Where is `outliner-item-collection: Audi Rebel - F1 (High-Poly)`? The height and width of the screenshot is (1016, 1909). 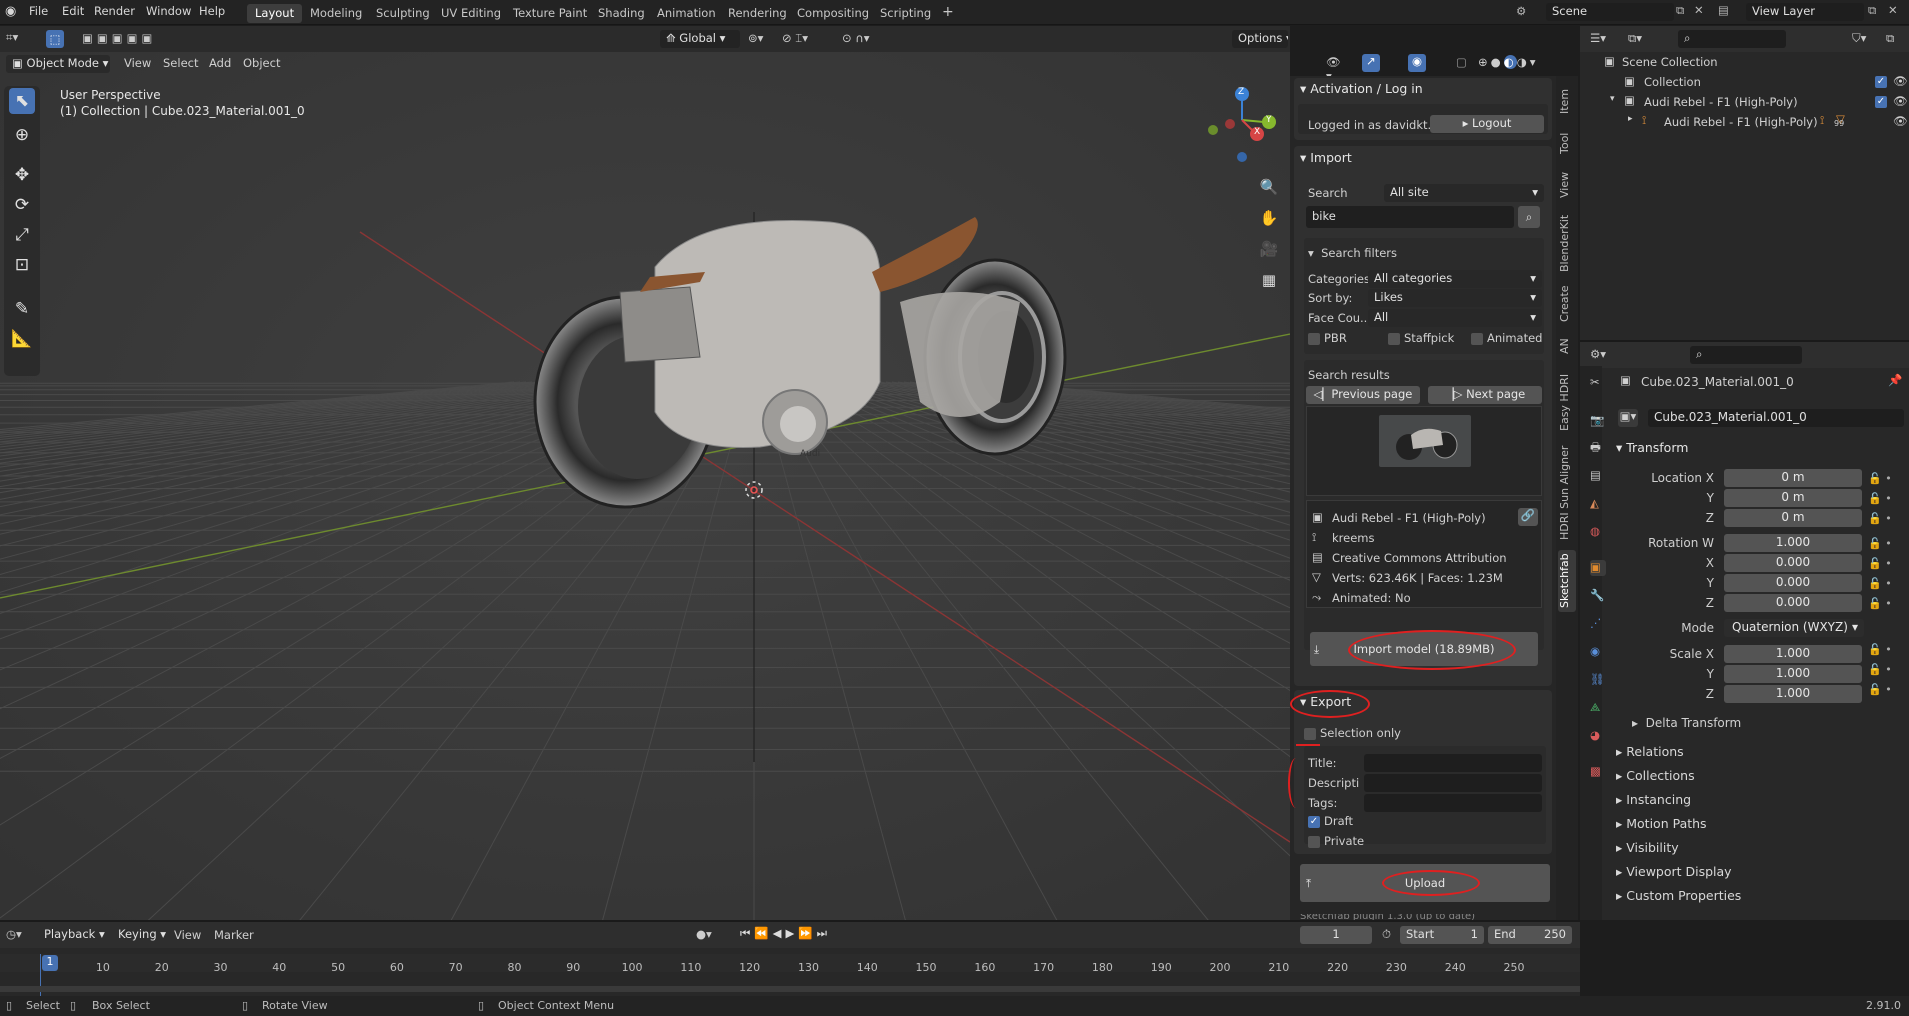 outliner-item-collection: Audi Rebel - F1 (High-Poly) is located at coordinates (1721, 102).